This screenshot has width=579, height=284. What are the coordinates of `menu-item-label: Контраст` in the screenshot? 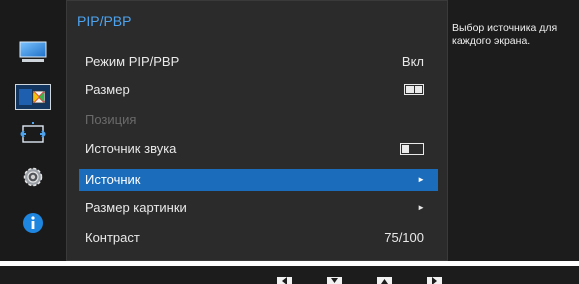 It's located at (112, 237).